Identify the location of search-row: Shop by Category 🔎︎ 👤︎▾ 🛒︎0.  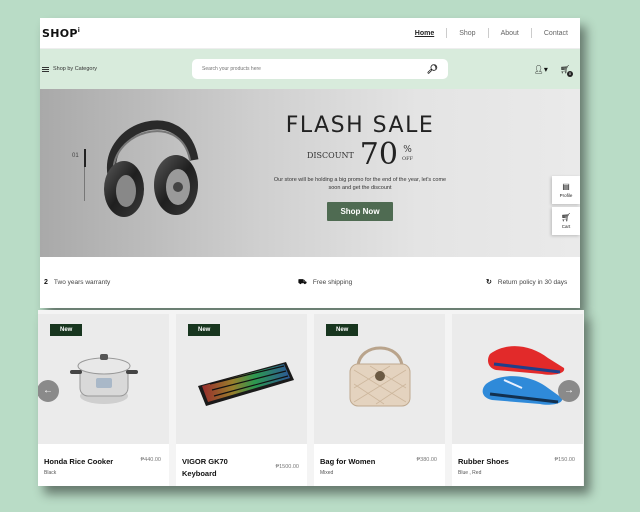
(310, 69).